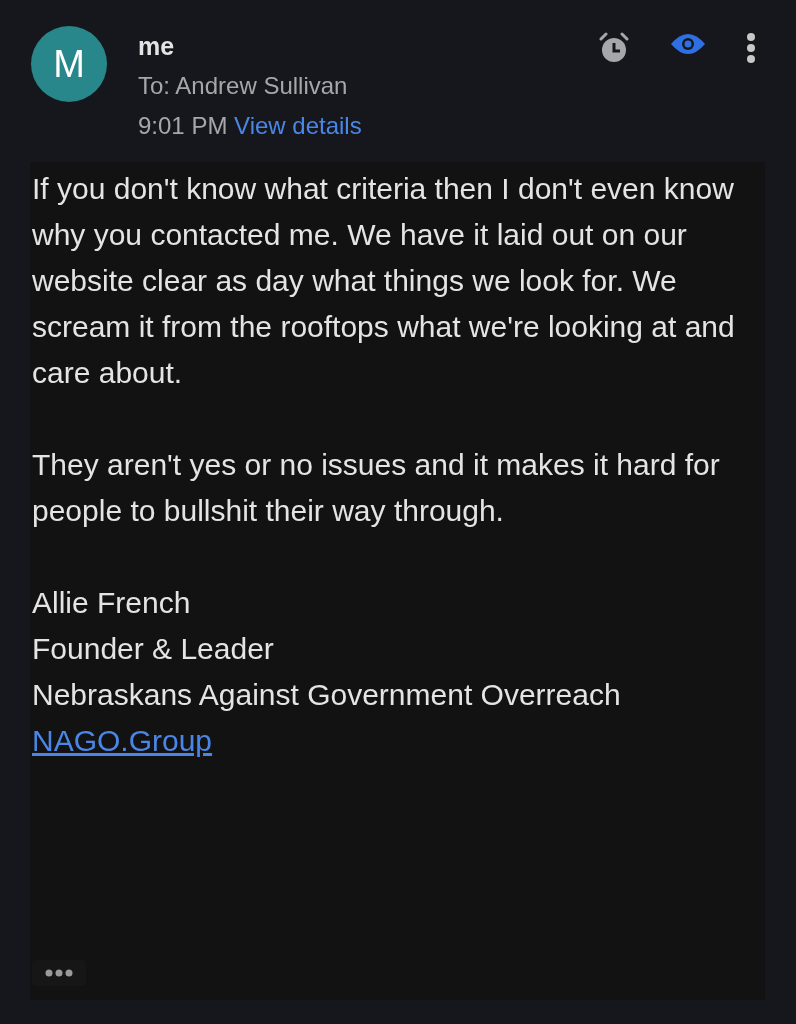  I want to click on alarm-clock-icon, so click(614, 48).